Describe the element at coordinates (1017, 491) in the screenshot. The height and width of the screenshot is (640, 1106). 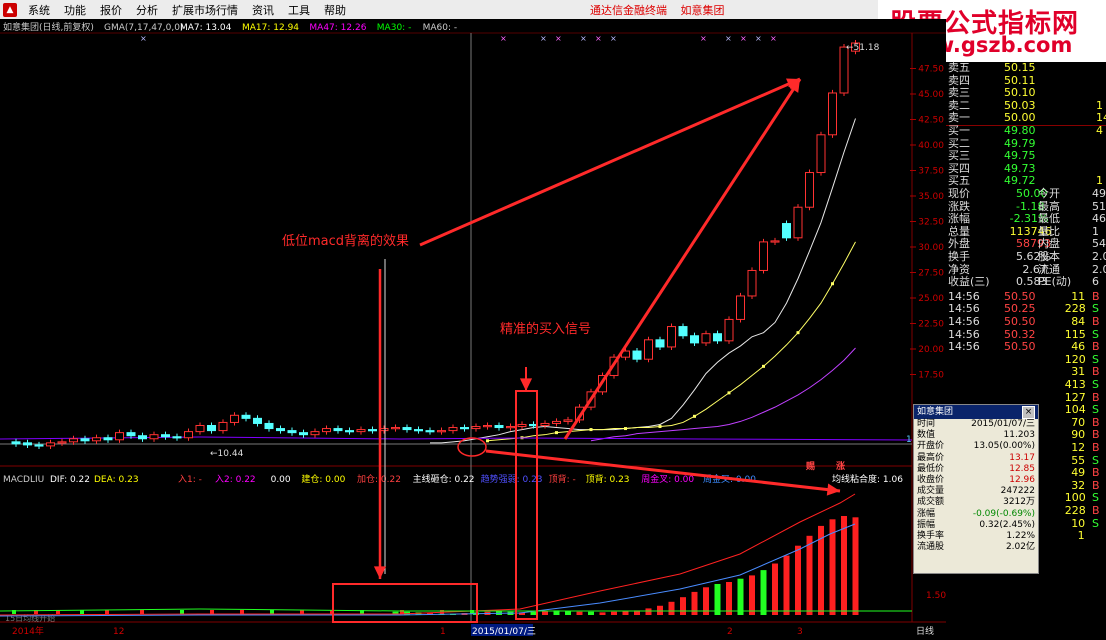
I see `tooltip-value: 247222` at that location.